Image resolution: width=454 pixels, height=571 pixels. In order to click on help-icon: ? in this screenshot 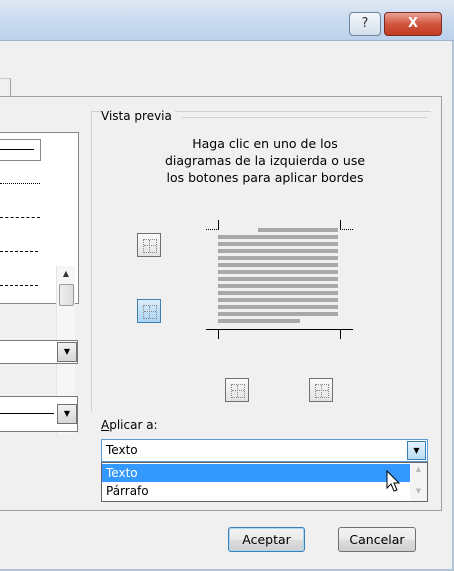, I will do `click(365, 23)`.